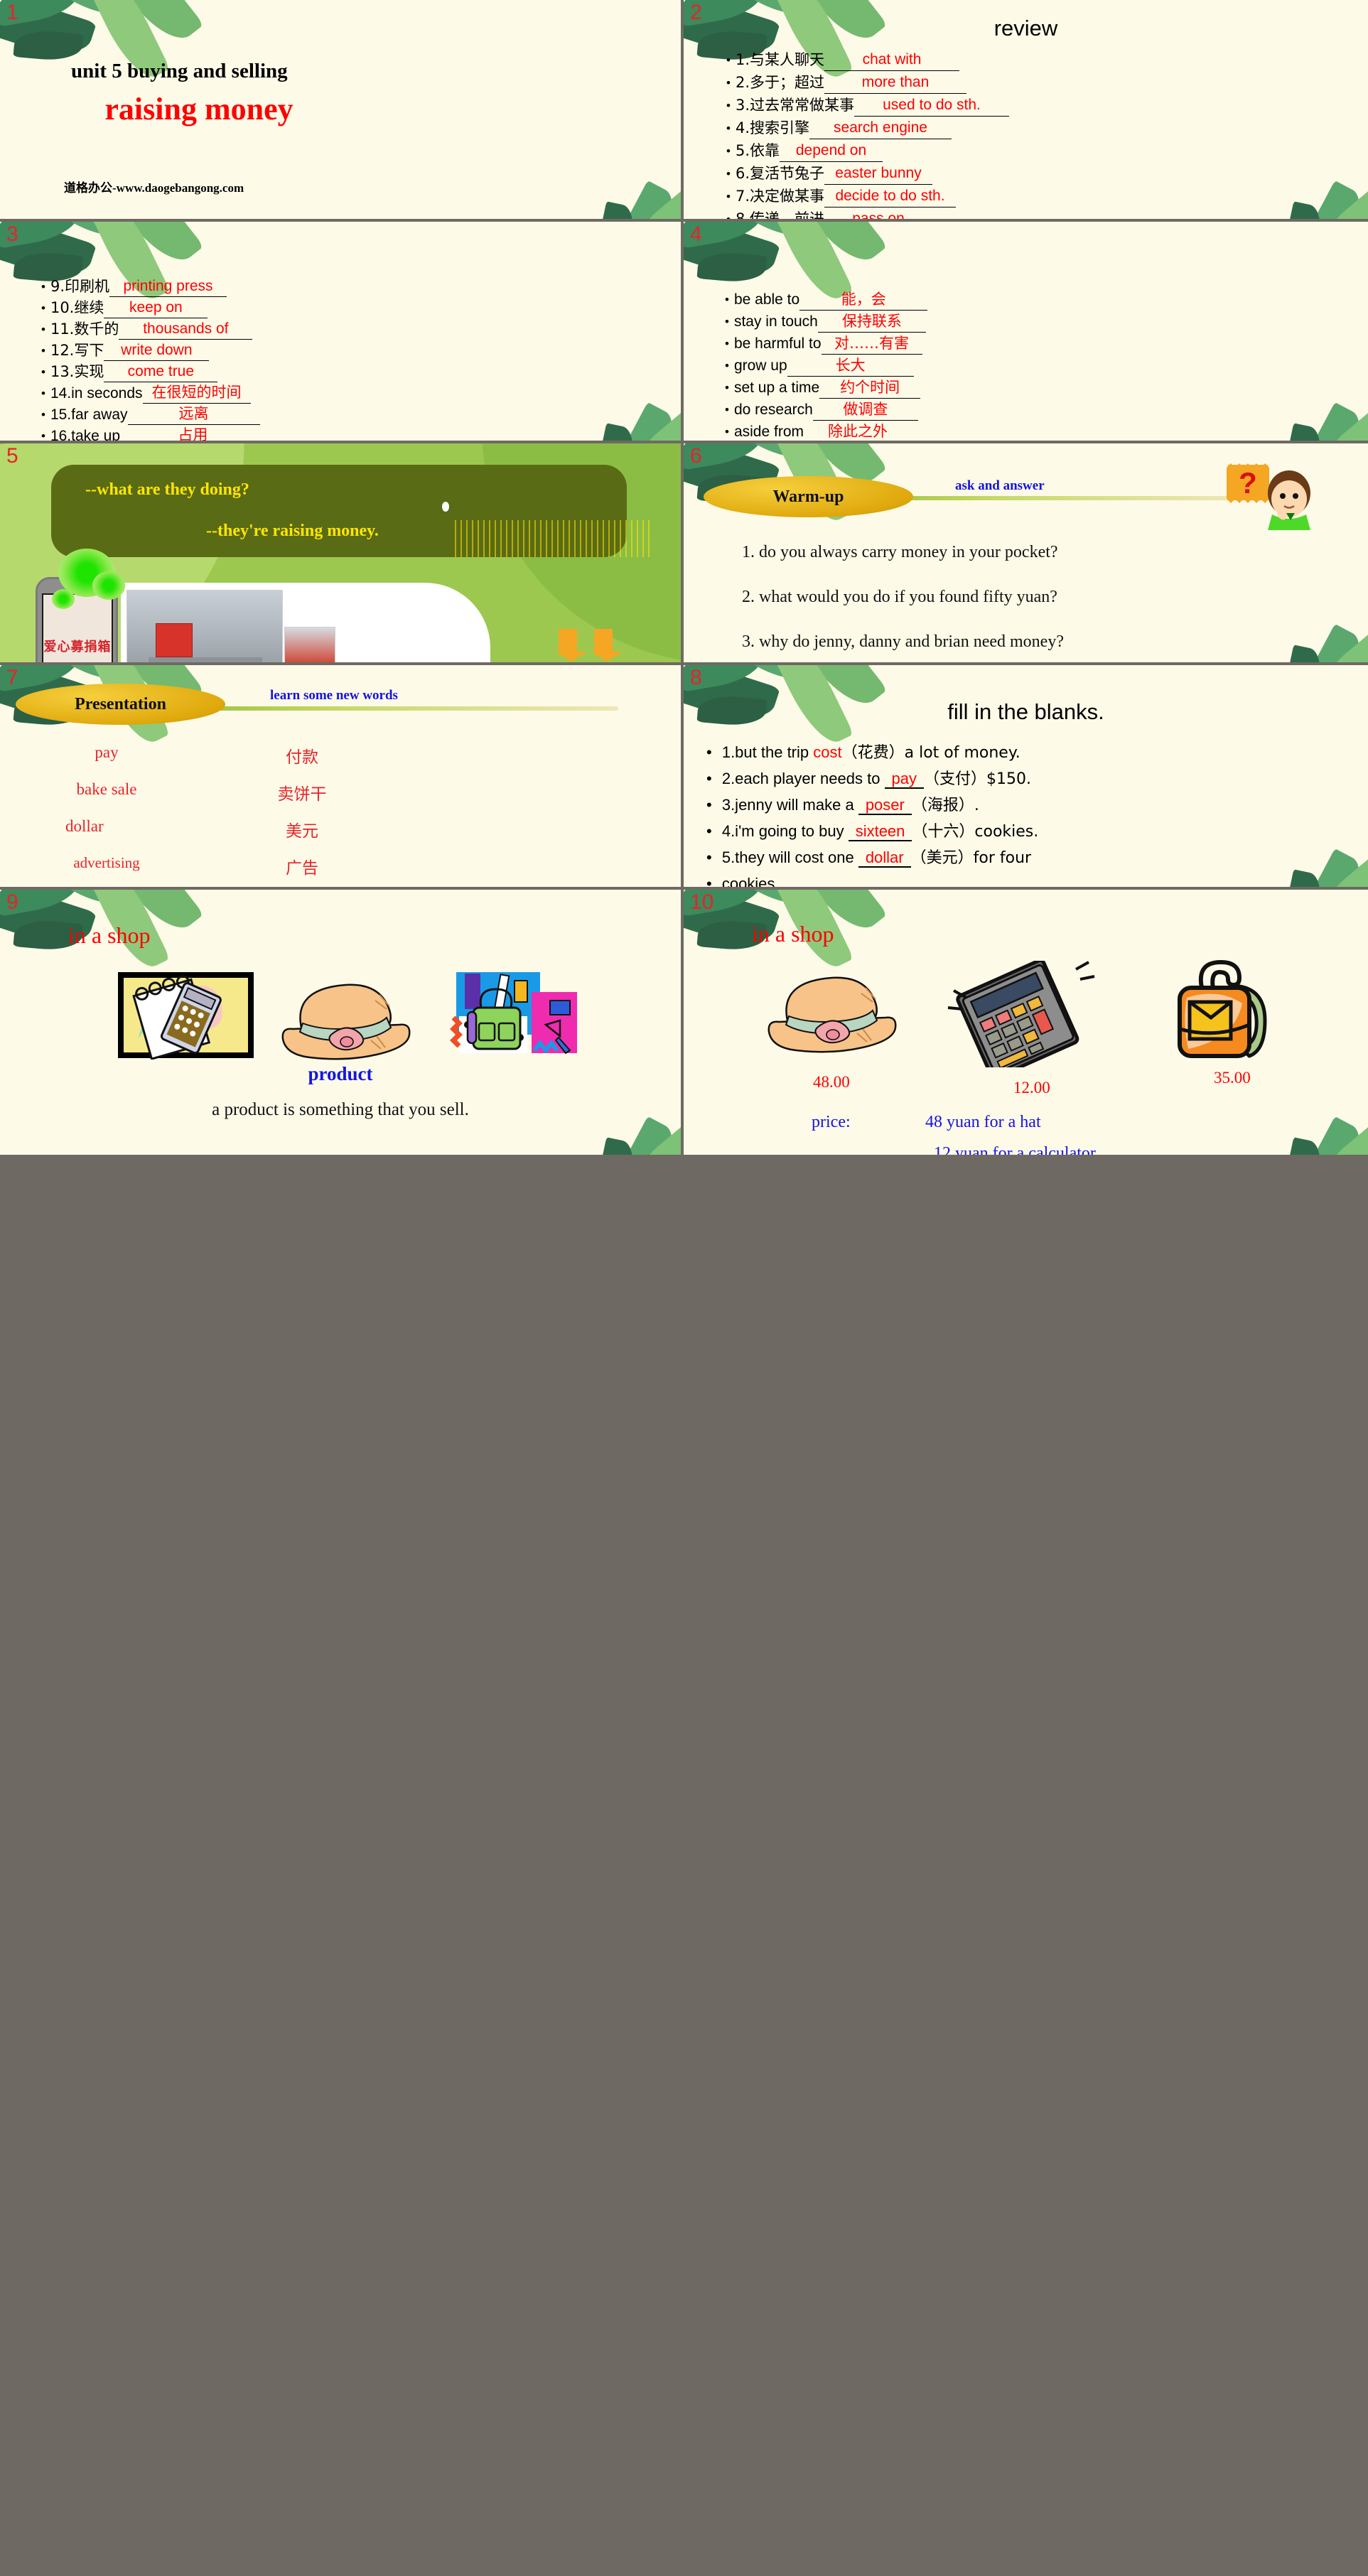  What do you see at coordinates (1026, 753) in the screenshot?
I see `list-item: 1.but the trip cost（花费）a lot of money.` at bounding box center [1026, 753].